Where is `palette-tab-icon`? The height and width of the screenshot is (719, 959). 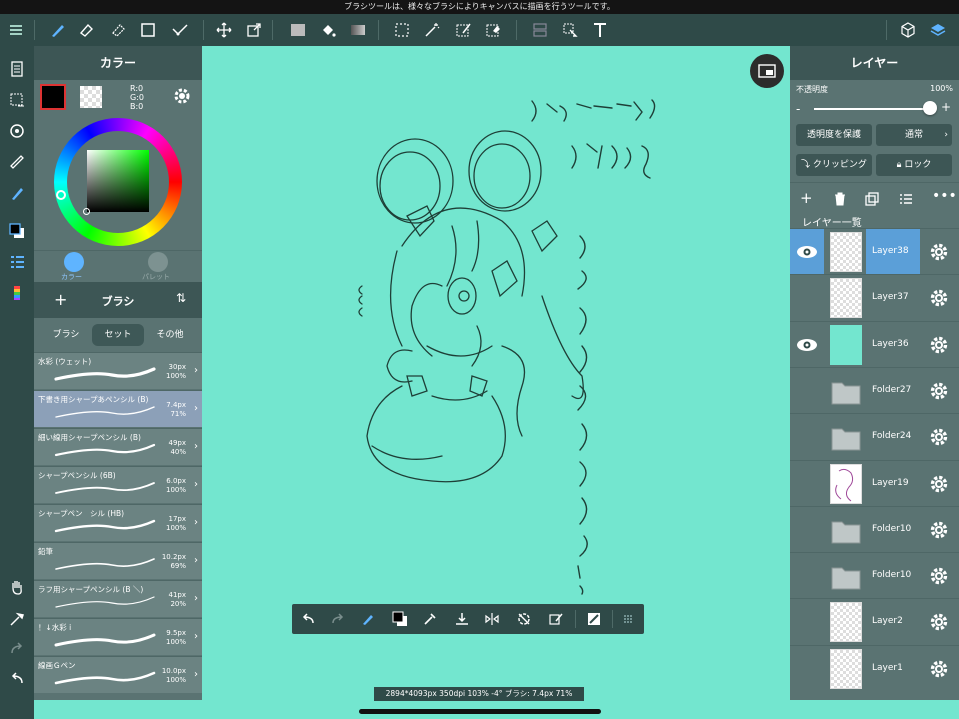 palette-tab-icon is located at coordinates (158, 262).